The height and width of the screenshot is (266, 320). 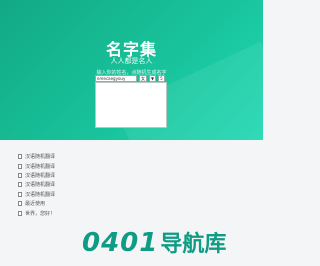 I want to click on gender-select: 女, so click(x=143, y=78).